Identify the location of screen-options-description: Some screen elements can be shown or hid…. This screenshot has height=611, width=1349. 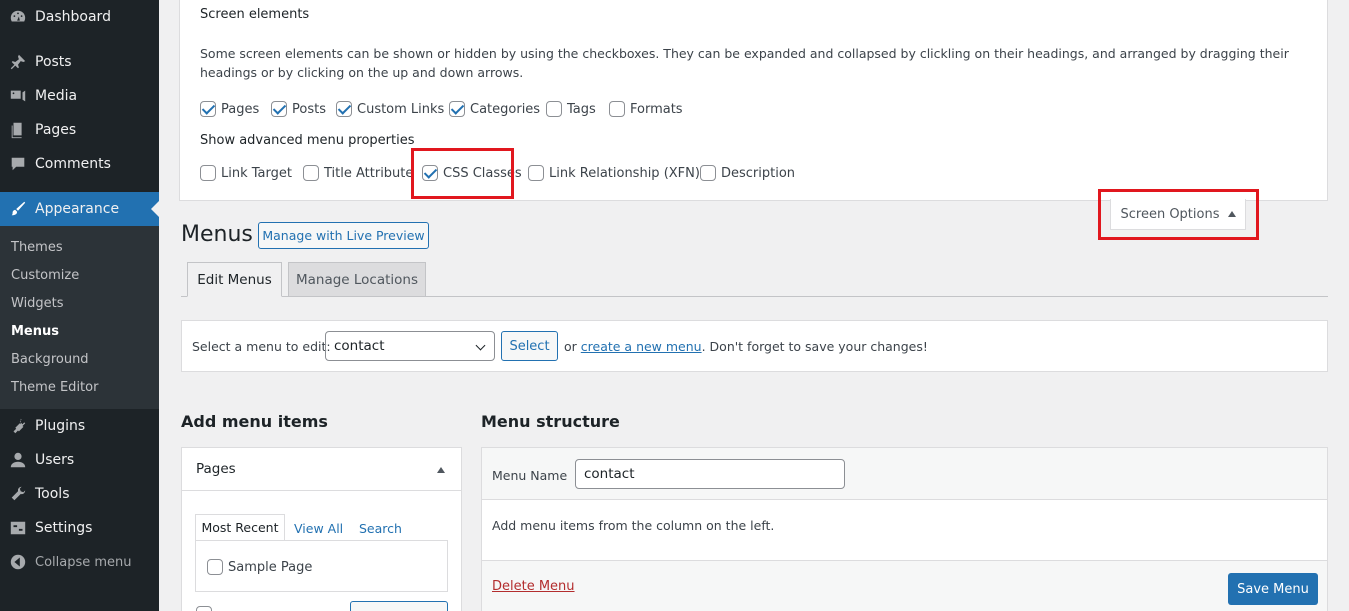
(744, 63).